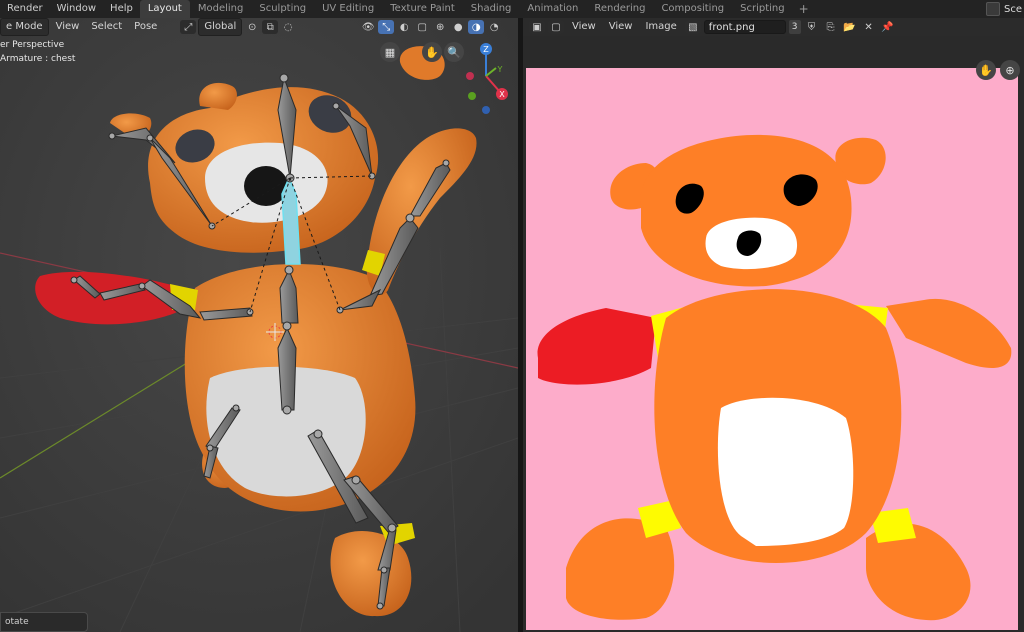 The height and width of the screenshot is (632, 1024). I want to click on menu-image: Image, so click(660, 27).